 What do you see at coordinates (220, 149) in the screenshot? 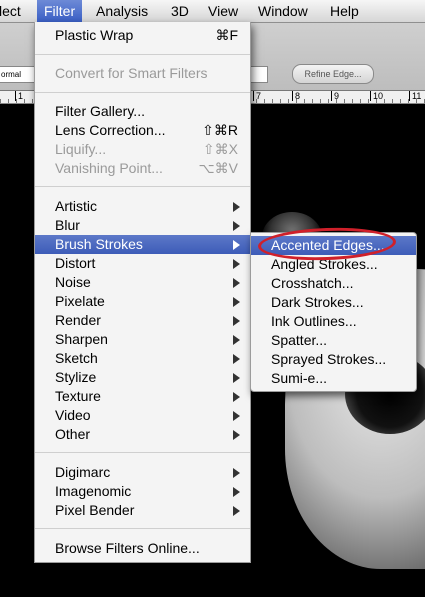
I see `shortcut: ⇧⌘X` at bounding box center [220, 149].